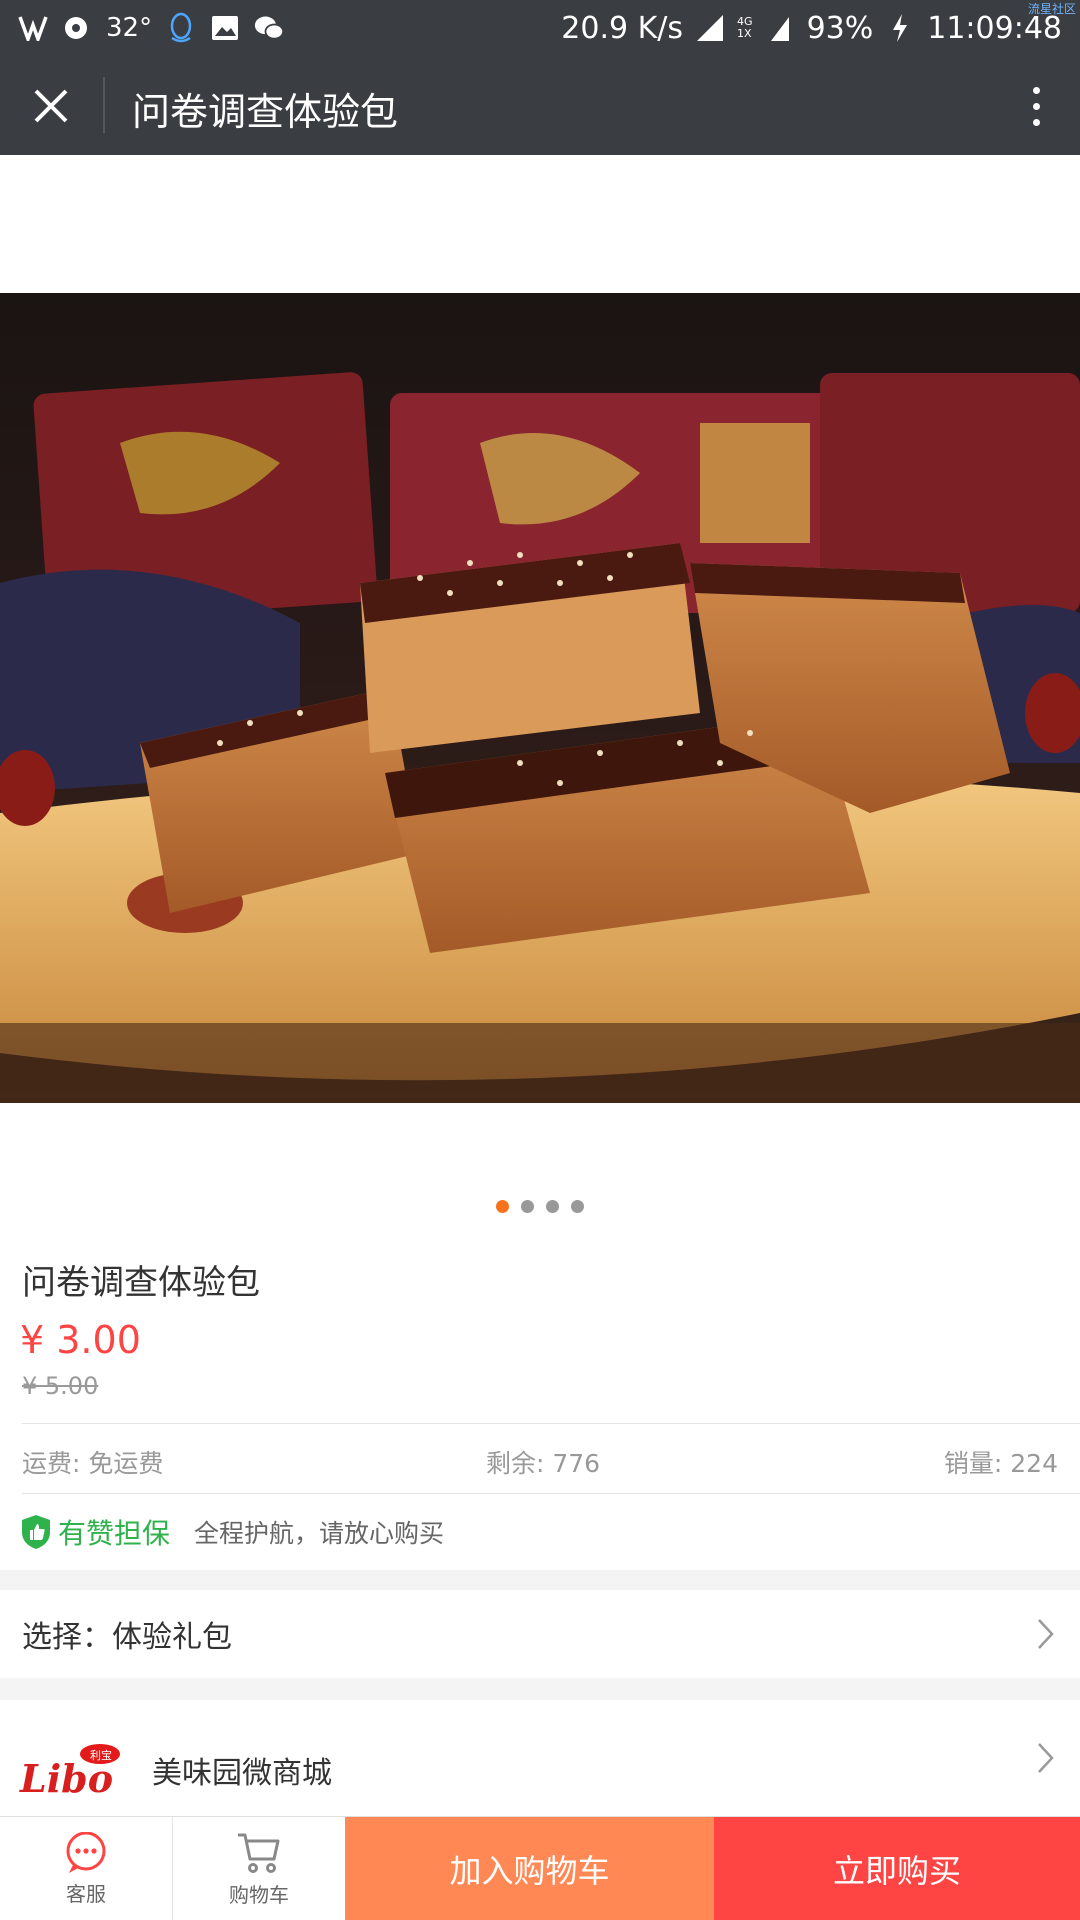 The width and height of the screenshot is (1080, 1920). What do you see at coordinates (259, 1894) in the screenshot?
I see `cart-label: 购物车` at bounding box center [259, 1894].